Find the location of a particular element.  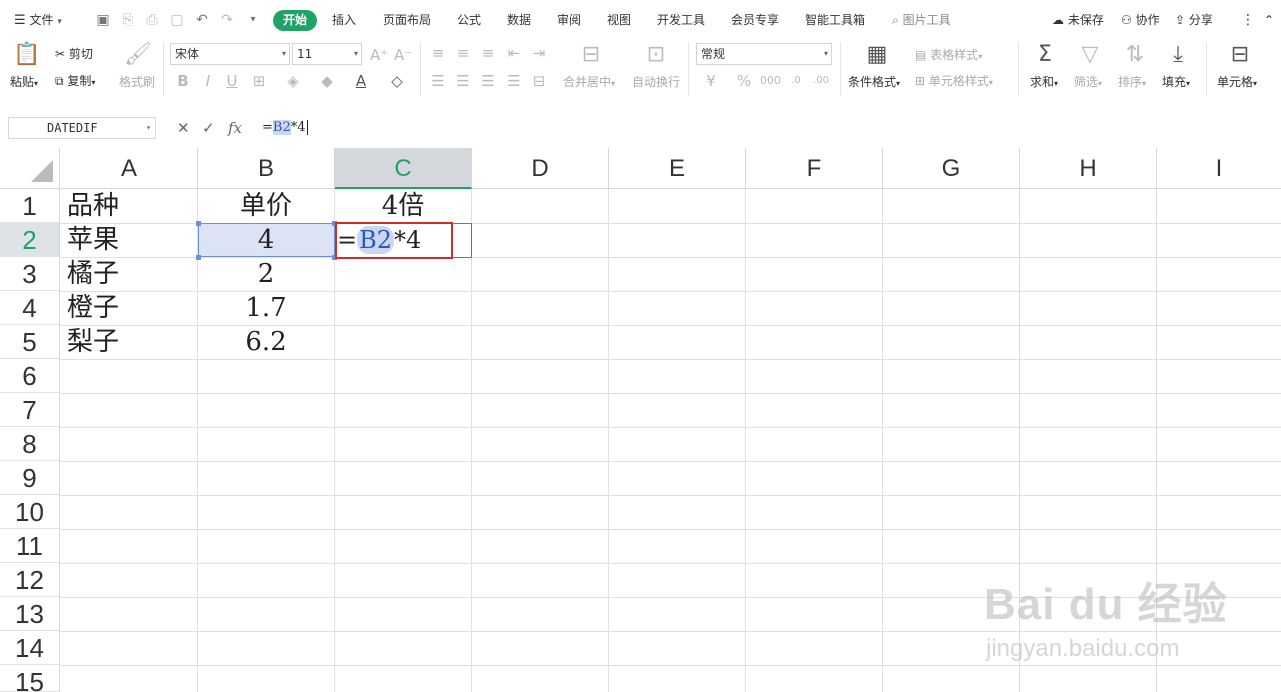

row-header-3: 3 is located at coordinates (30, 274).